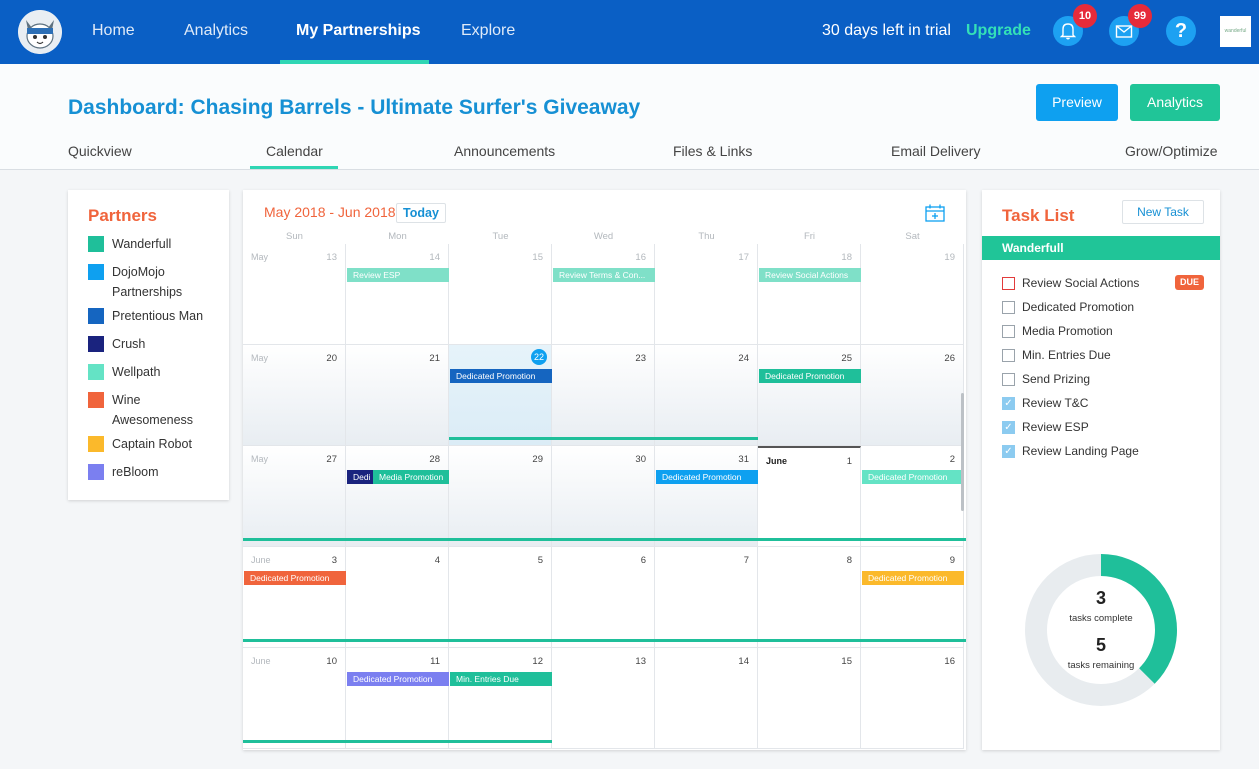 The image size is (1259, 769). I want to click on new-task-button: New Task, so click(1163, 212).